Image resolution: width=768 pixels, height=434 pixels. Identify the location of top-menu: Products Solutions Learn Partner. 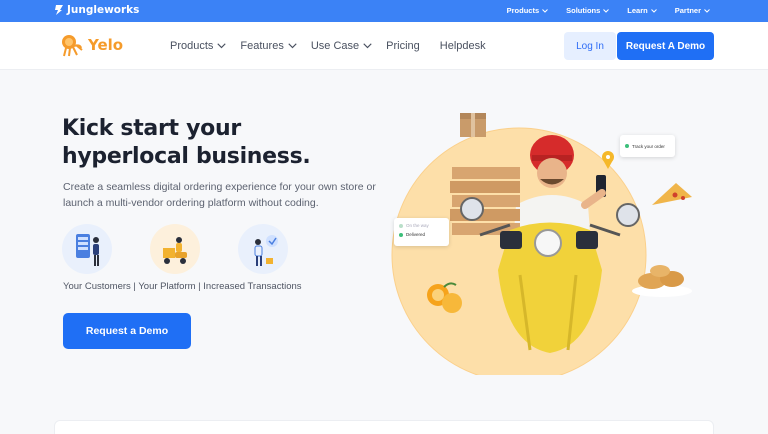
(608, 10).